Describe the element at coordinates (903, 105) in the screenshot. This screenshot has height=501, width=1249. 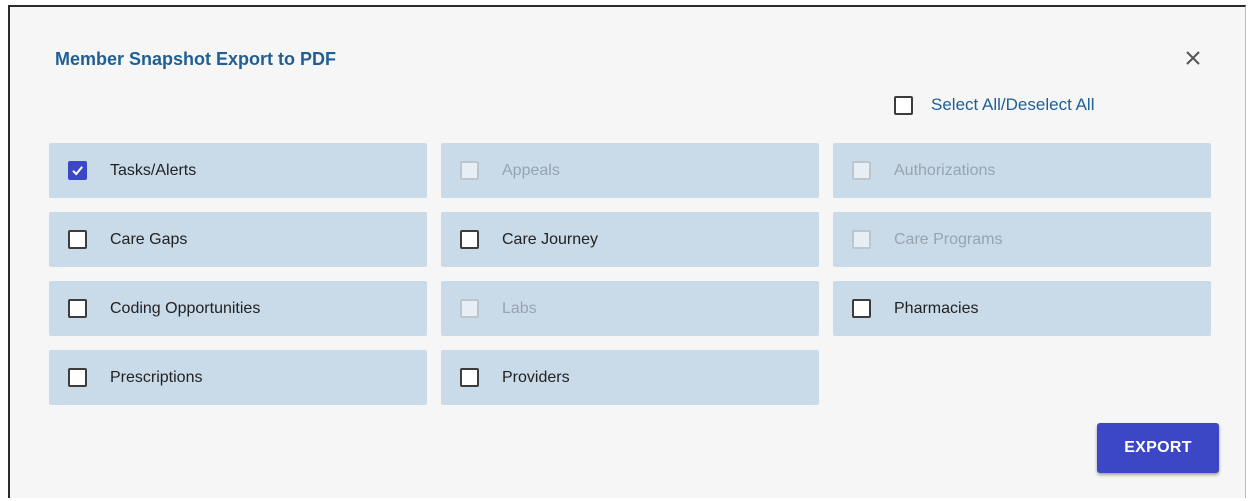
I see `select-all-checkbox` at that location.